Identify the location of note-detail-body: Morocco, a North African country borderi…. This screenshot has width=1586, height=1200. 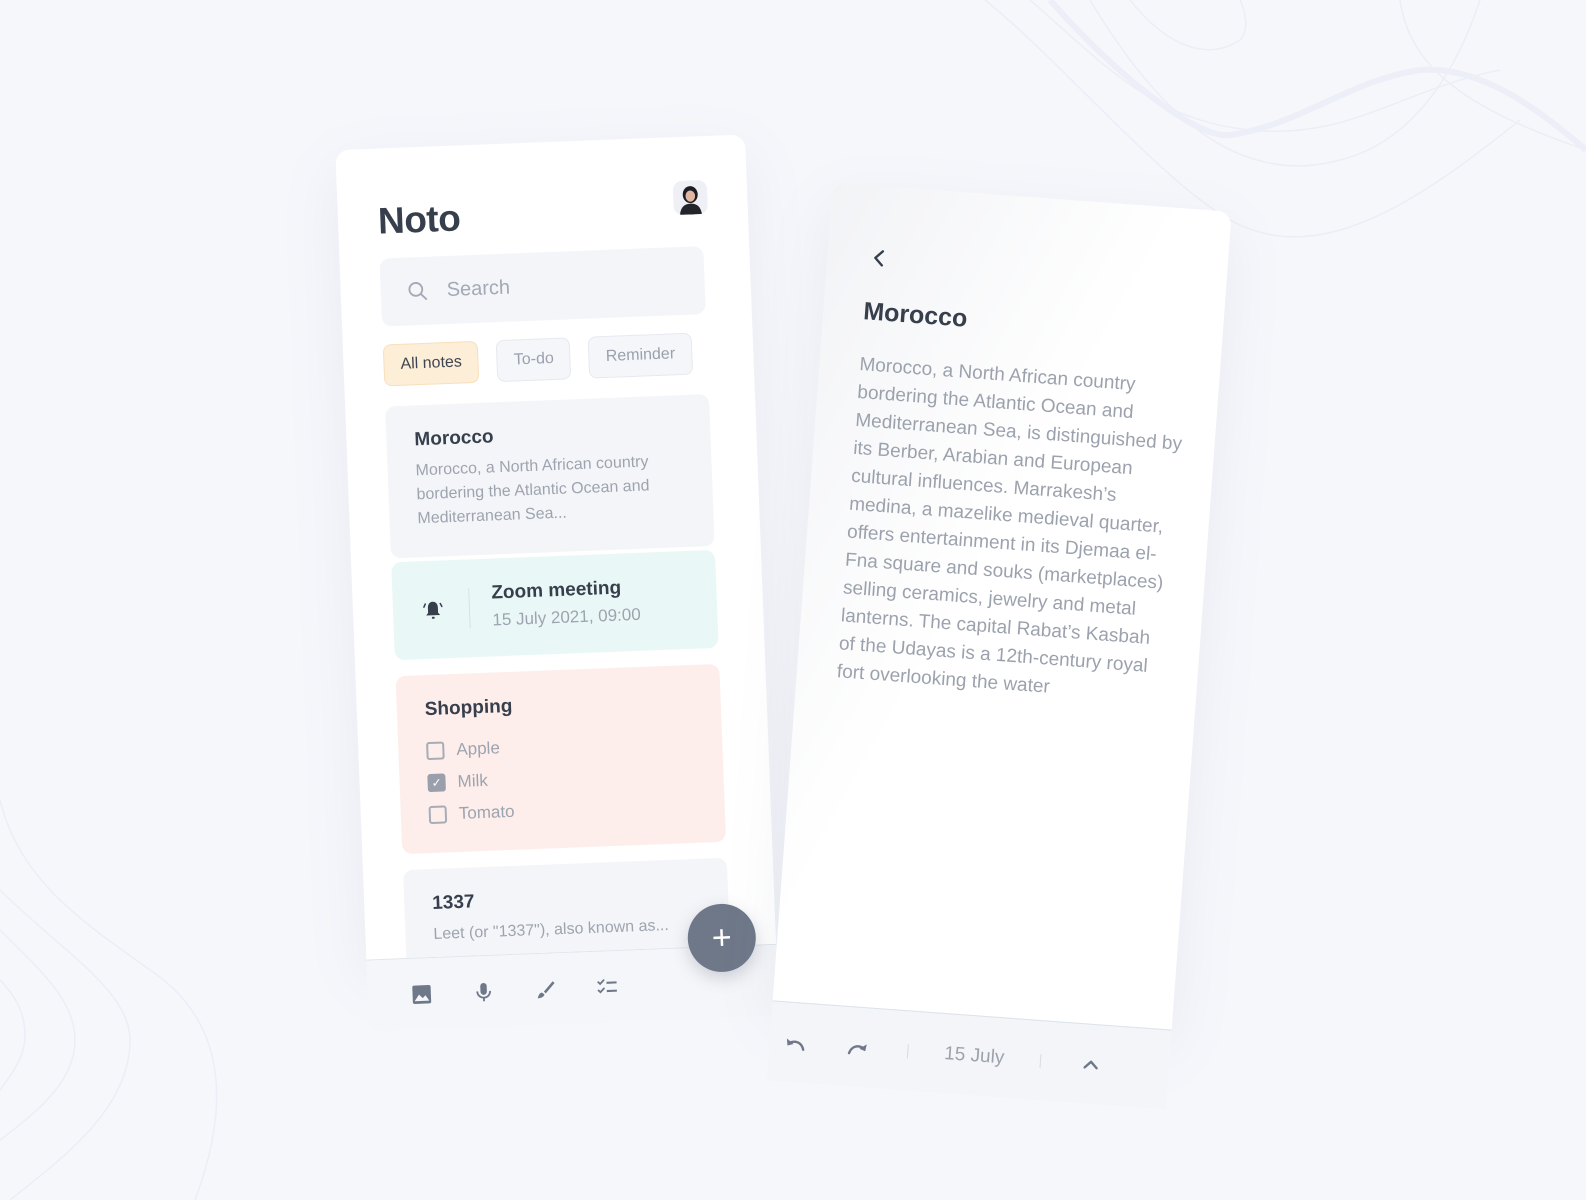
(1013, 530).